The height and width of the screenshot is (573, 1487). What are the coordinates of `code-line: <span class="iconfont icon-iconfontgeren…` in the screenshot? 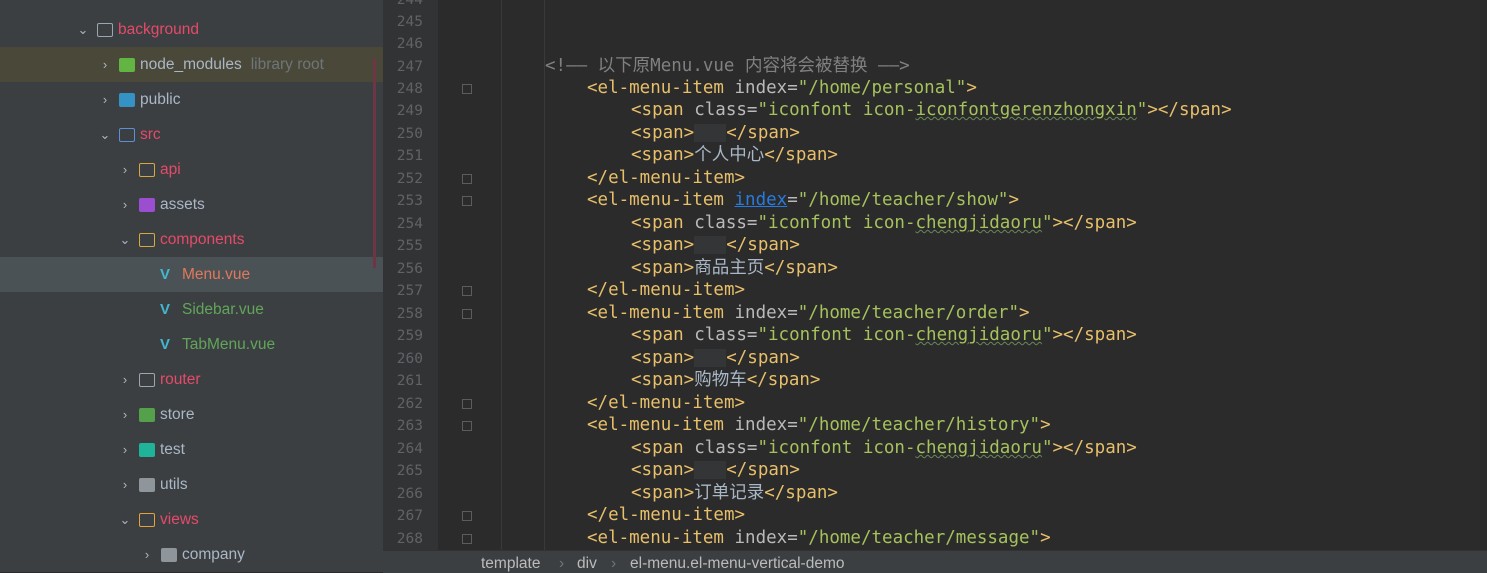 It's located at (931, 110).